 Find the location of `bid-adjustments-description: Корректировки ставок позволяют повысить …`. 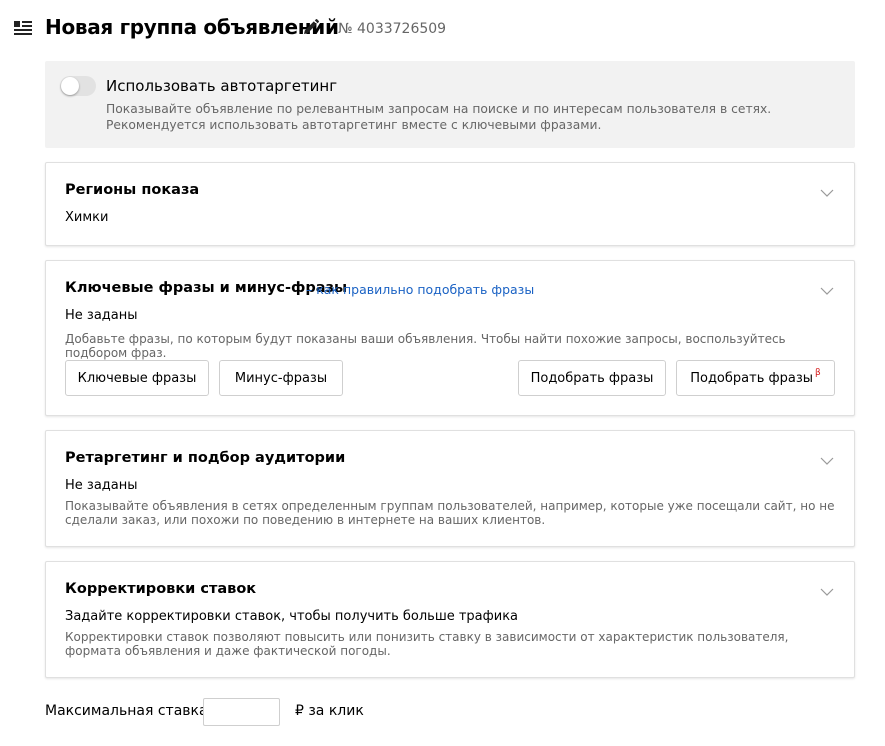

bid-adjustments-description: Корректировки ставок позволяют повысить … is located at coordinates (427, 644).